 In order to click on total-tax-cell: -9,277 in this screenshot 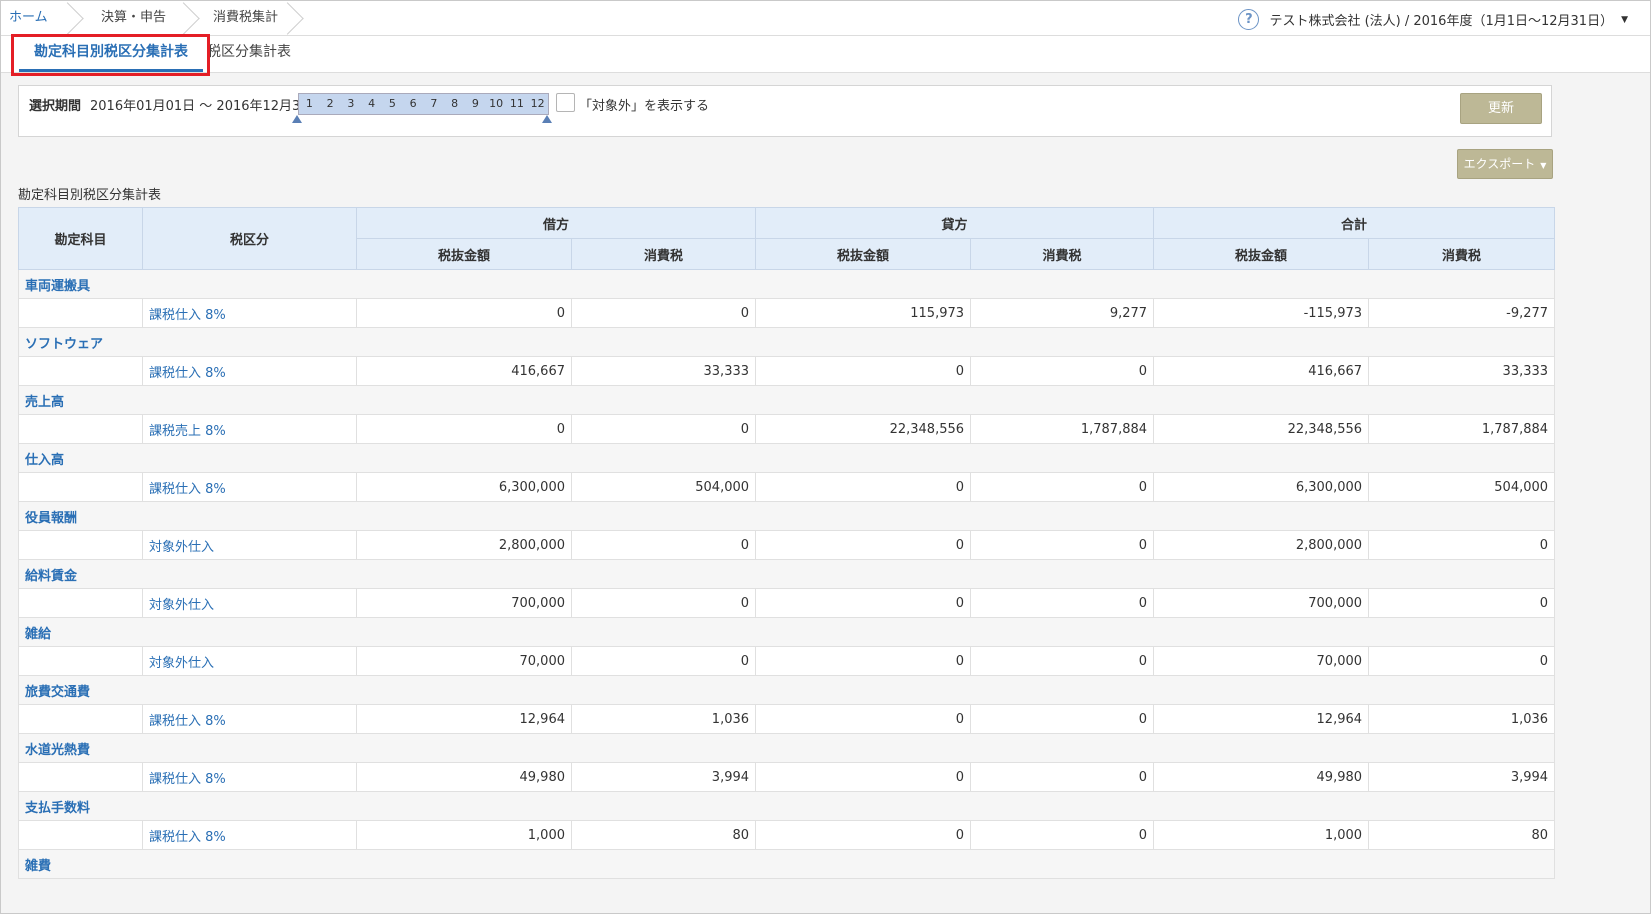, I will do `click(1462, 313)`.